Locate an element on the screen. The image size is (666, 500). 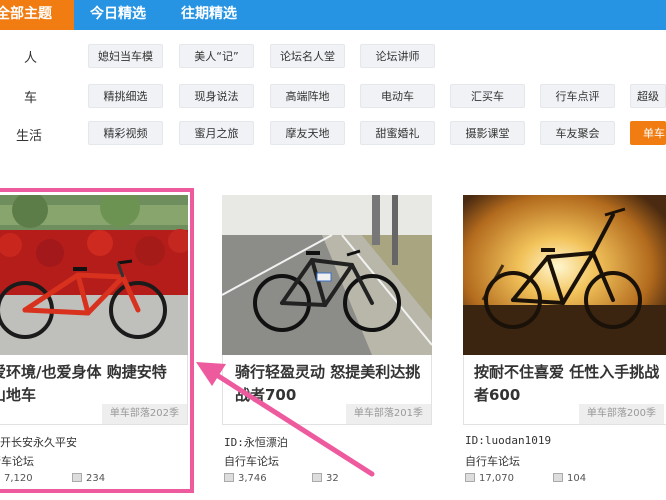
pill-moto-friends: 摩友天地 is located at coordinates (307, 133).